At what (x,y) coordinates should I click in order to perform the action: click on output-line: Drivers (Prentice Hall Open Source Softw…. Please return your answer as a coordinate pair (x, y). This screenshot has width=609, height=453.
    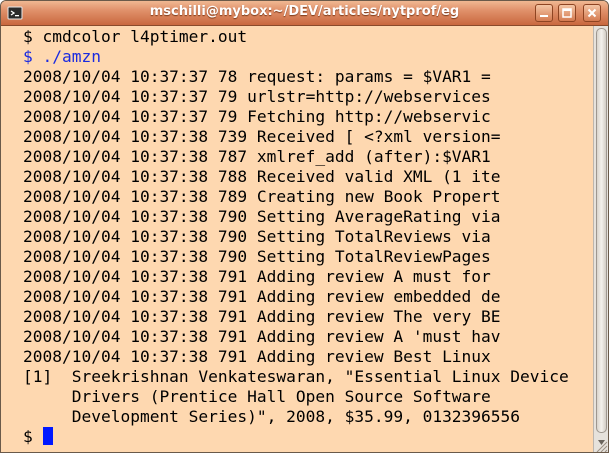
    Looking at the image, I should click on (257, 396).